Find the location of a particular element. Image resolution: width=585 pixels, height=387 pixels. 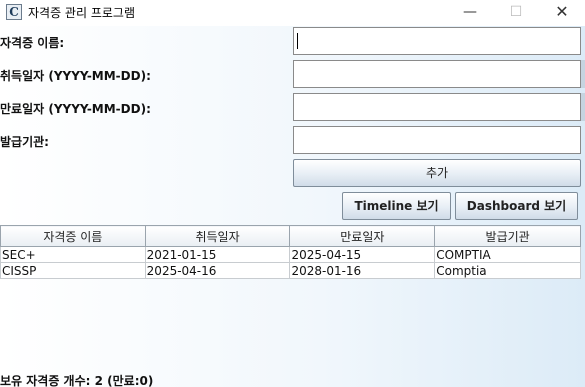

name-label: 자격증 이름: is located at coordinates (32, 43).